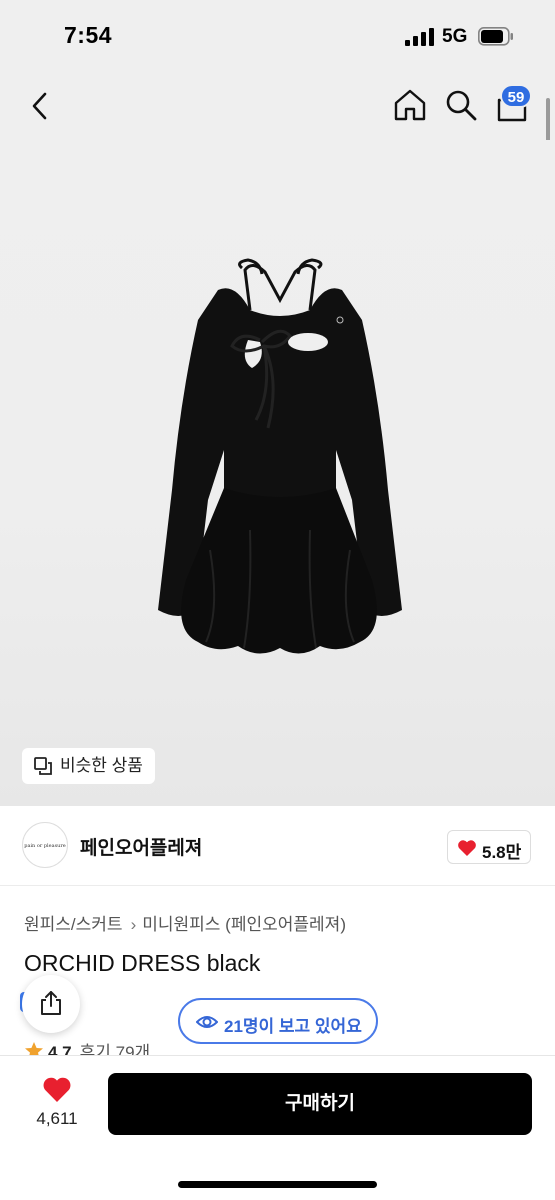 The image size is (555, 1200). I want to click on share-button, so click(51, 1004).